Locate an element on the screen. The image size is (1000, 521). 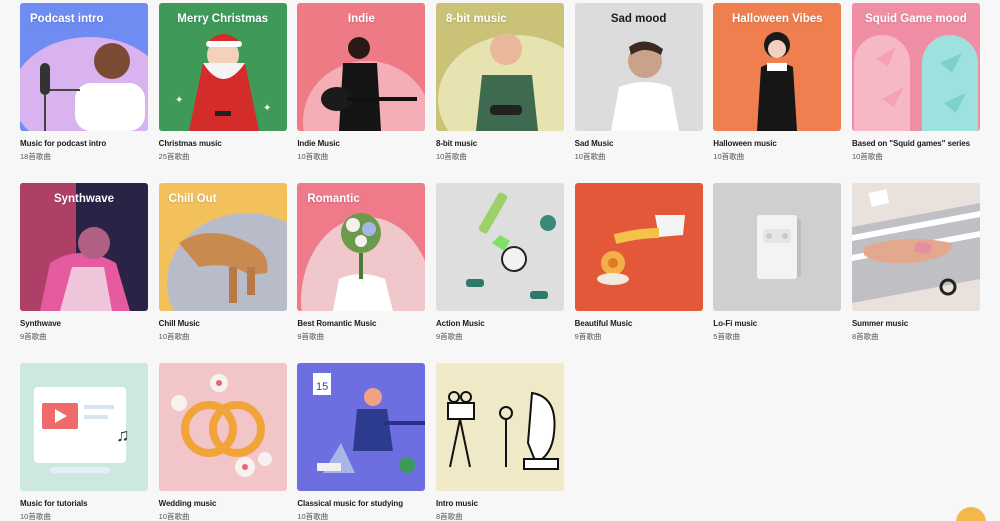
cover-title: 8-bit music is located at coordinates (476, 19).